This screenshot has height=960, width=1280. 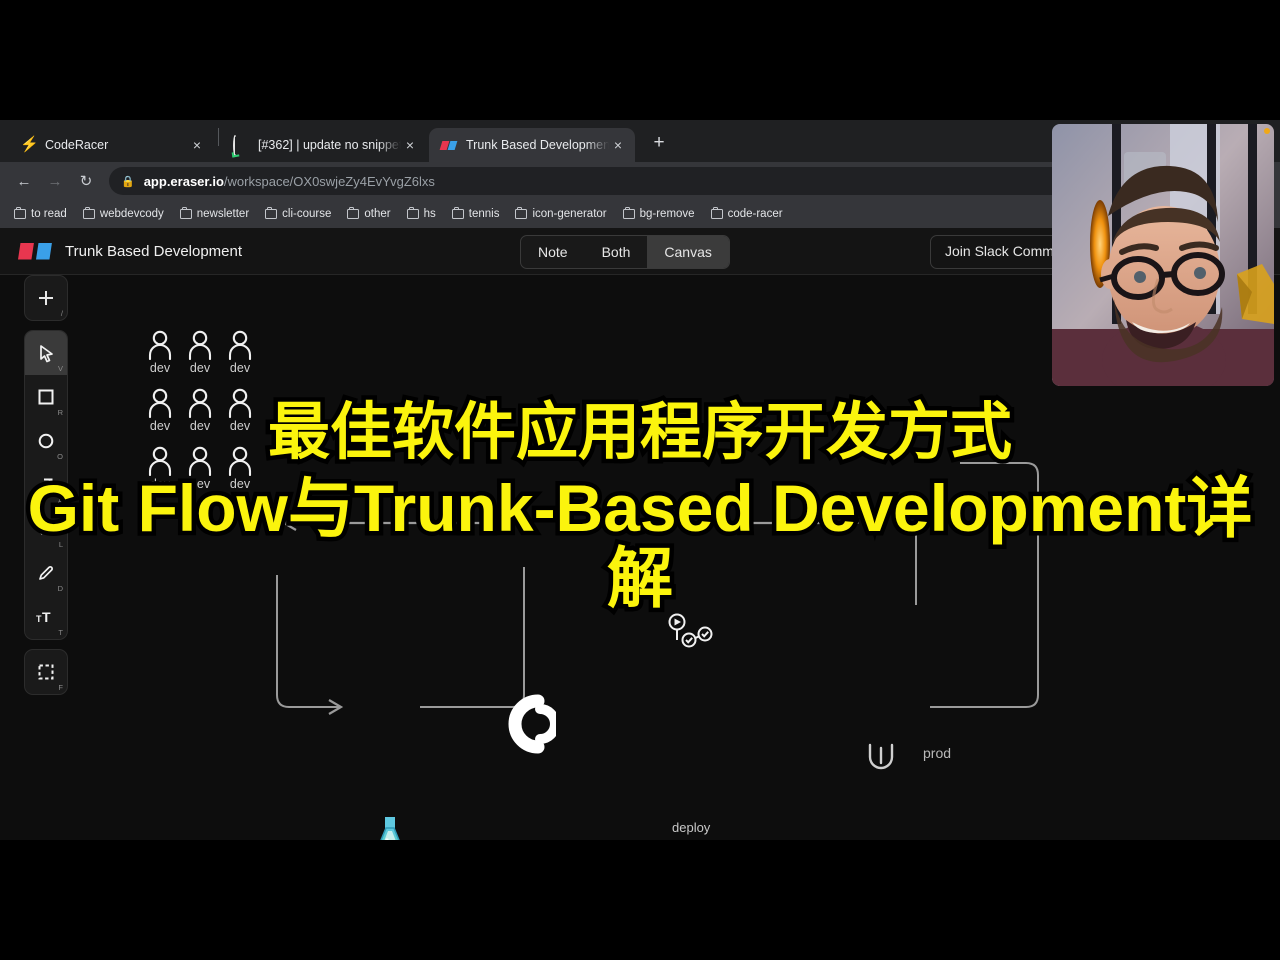 I want to click on bookmark-icon-generator: icon-generator, so click(x=560, y=214).